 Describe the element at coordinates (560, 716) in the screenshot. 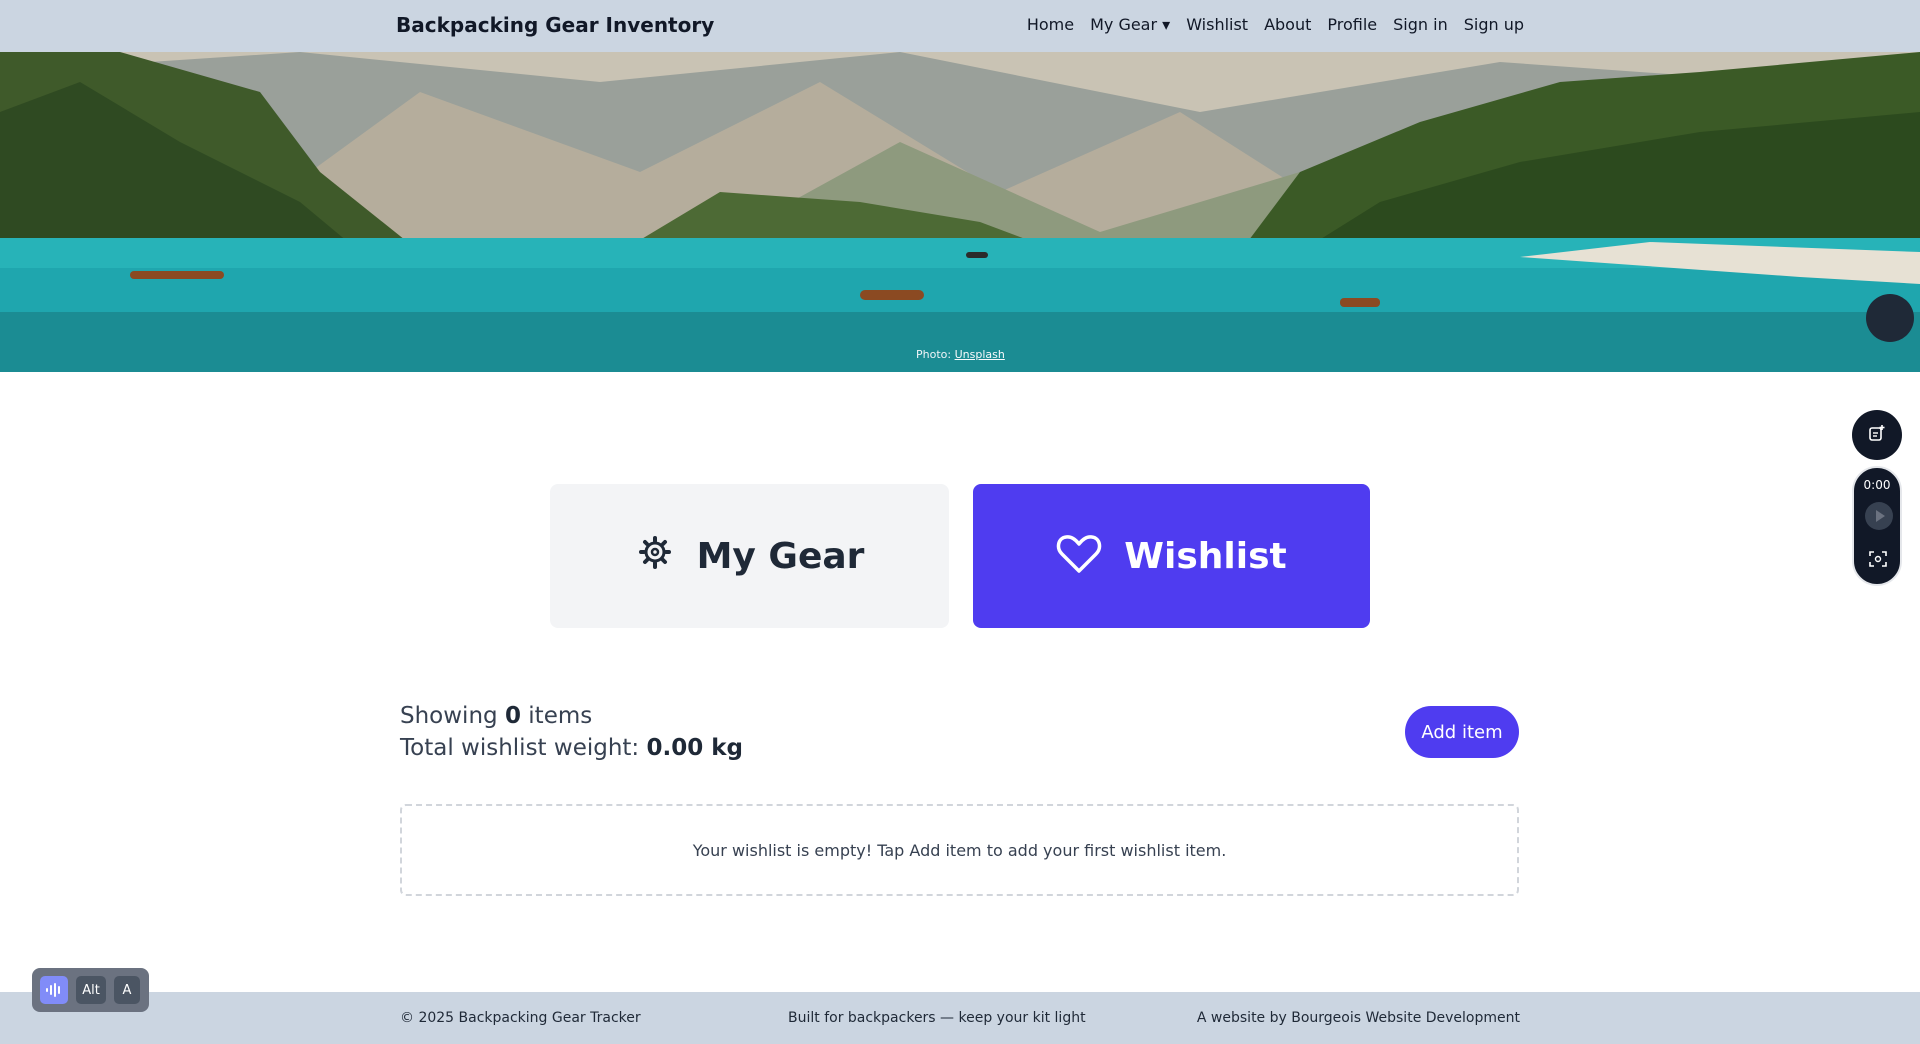

I see `items-label: items` at that location.